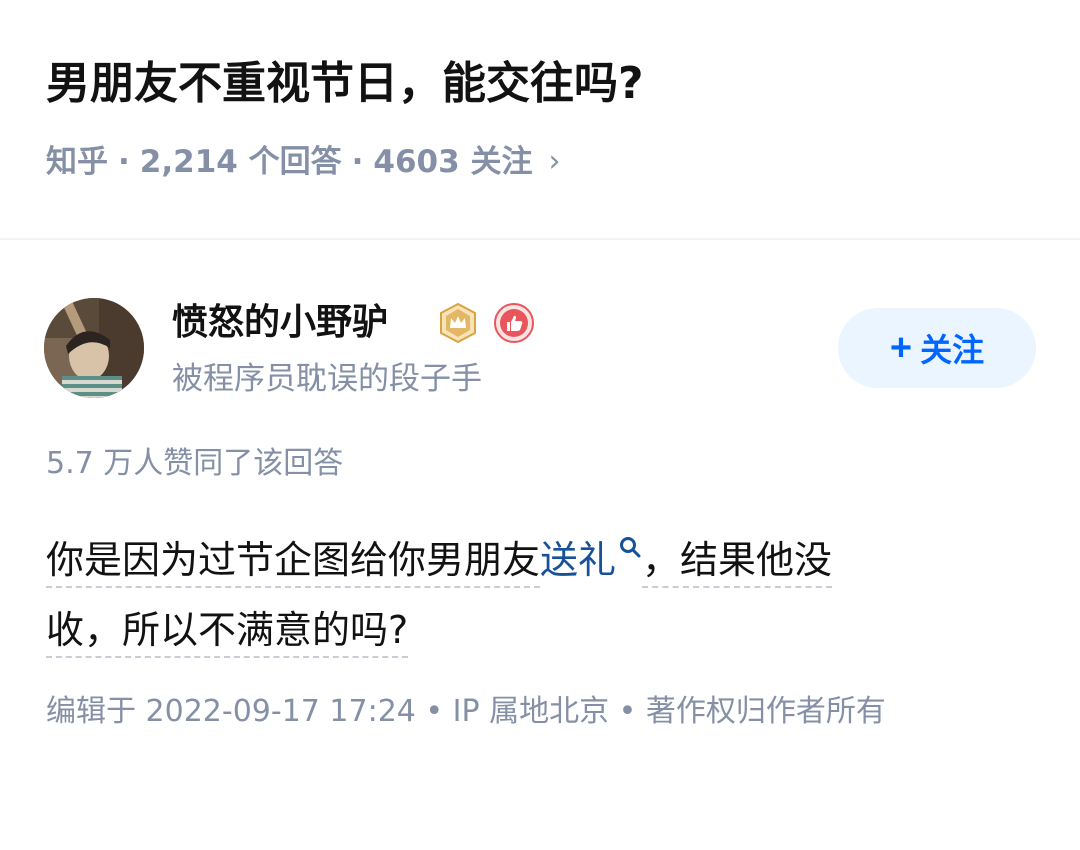 The width and height of the screenshot is (1080, 850). Describe the element at coordinates (901, 348) in the screenshot. I see `plus-icon: +` at that location.